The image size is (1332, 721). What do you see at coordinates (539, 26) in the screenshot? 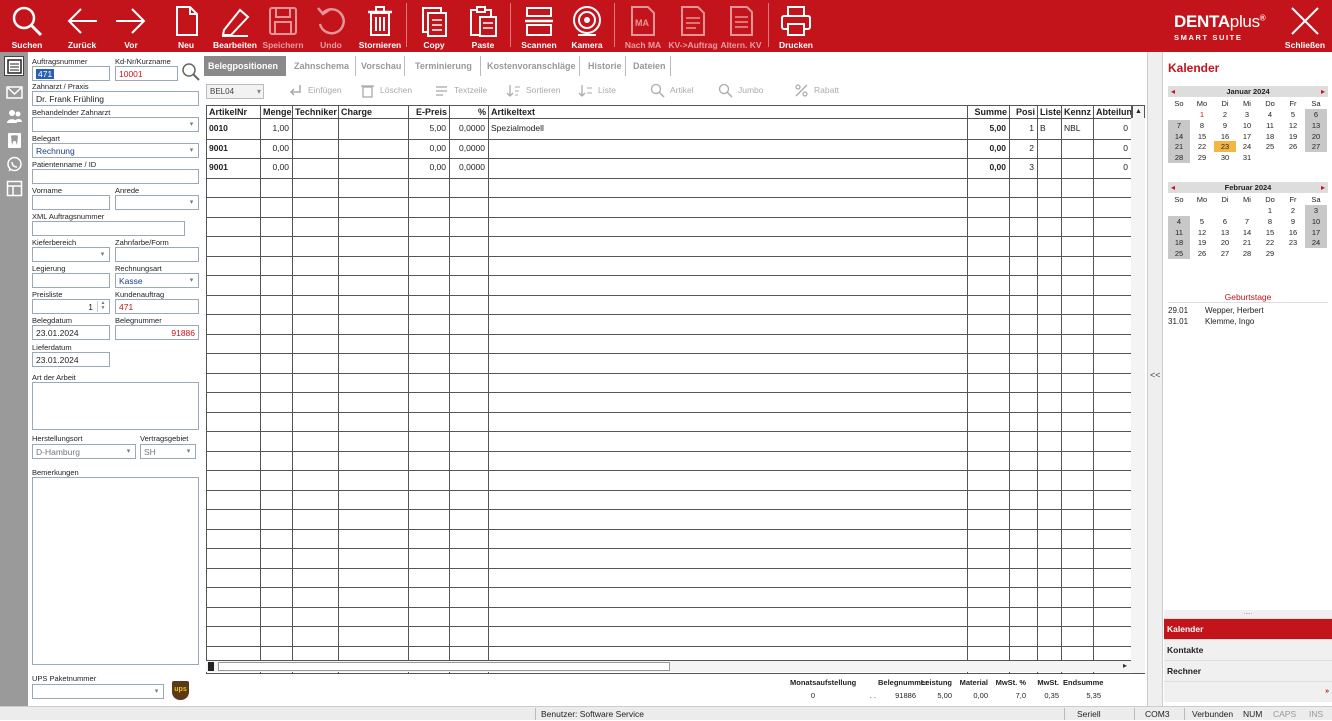
I see `scan-button: Scannen` at bounding box center [539, 26].